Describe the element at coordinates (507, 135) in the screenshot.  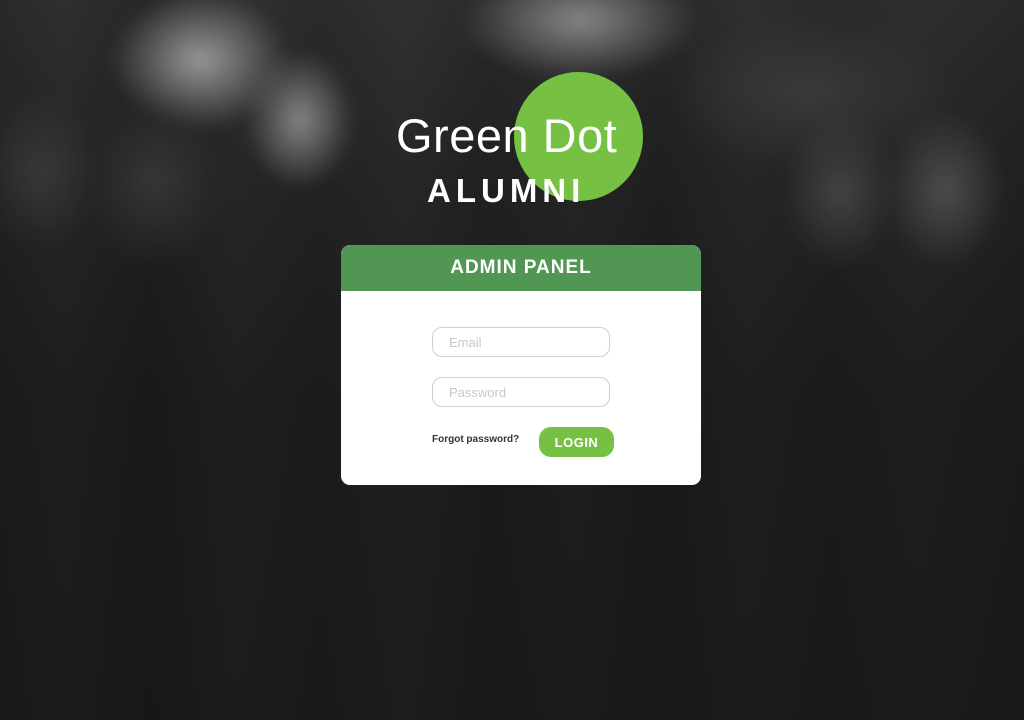
I see `brand-name: Green Dot` at that location.